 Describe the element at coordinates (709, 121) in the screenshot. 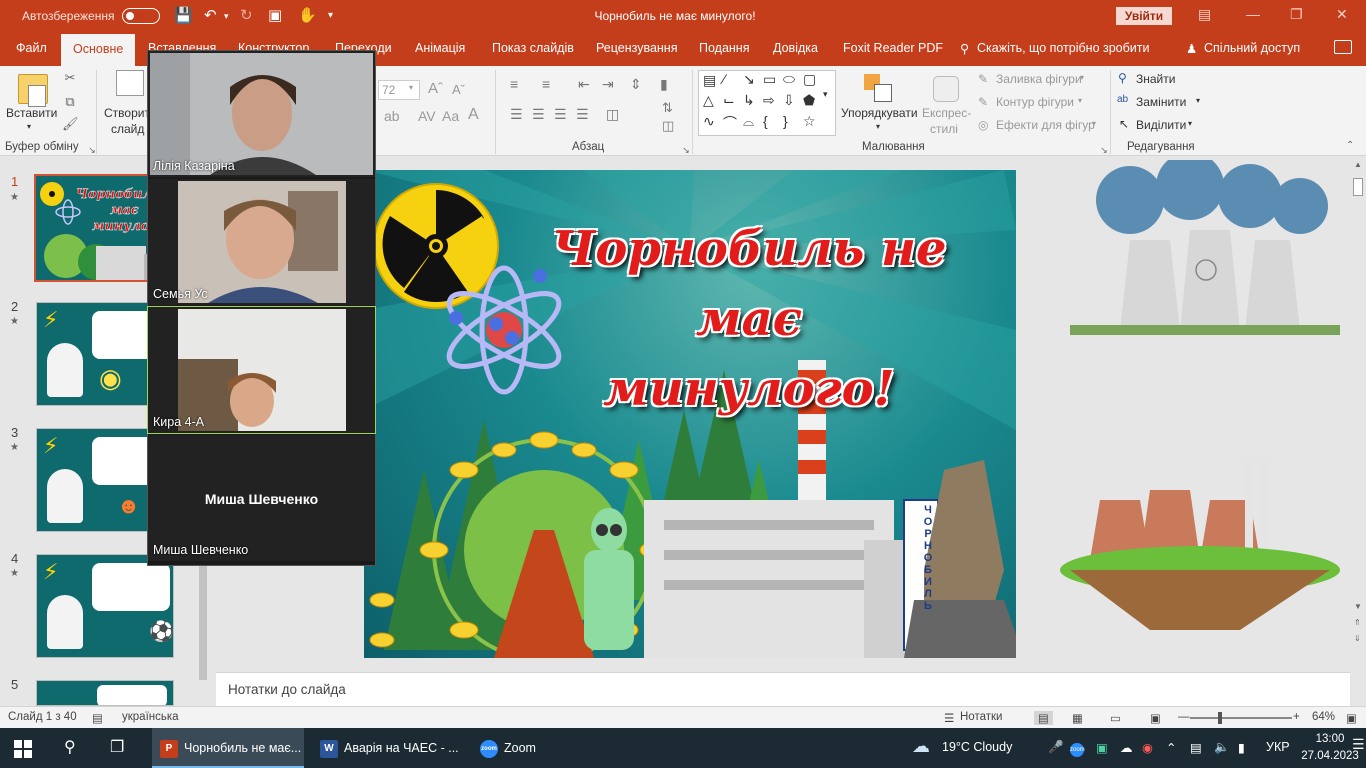

I see `shape-freeform-icon: ∿` at that location.